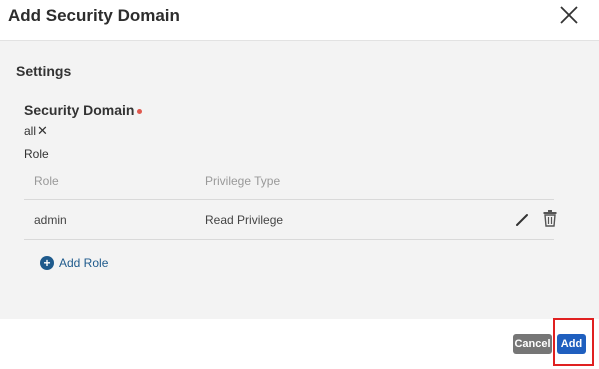 The image size is (599, 369). Describe the element at coordinates (290, 220) in the screenshot. I see `table-row: admin Read Privilege` at that location.